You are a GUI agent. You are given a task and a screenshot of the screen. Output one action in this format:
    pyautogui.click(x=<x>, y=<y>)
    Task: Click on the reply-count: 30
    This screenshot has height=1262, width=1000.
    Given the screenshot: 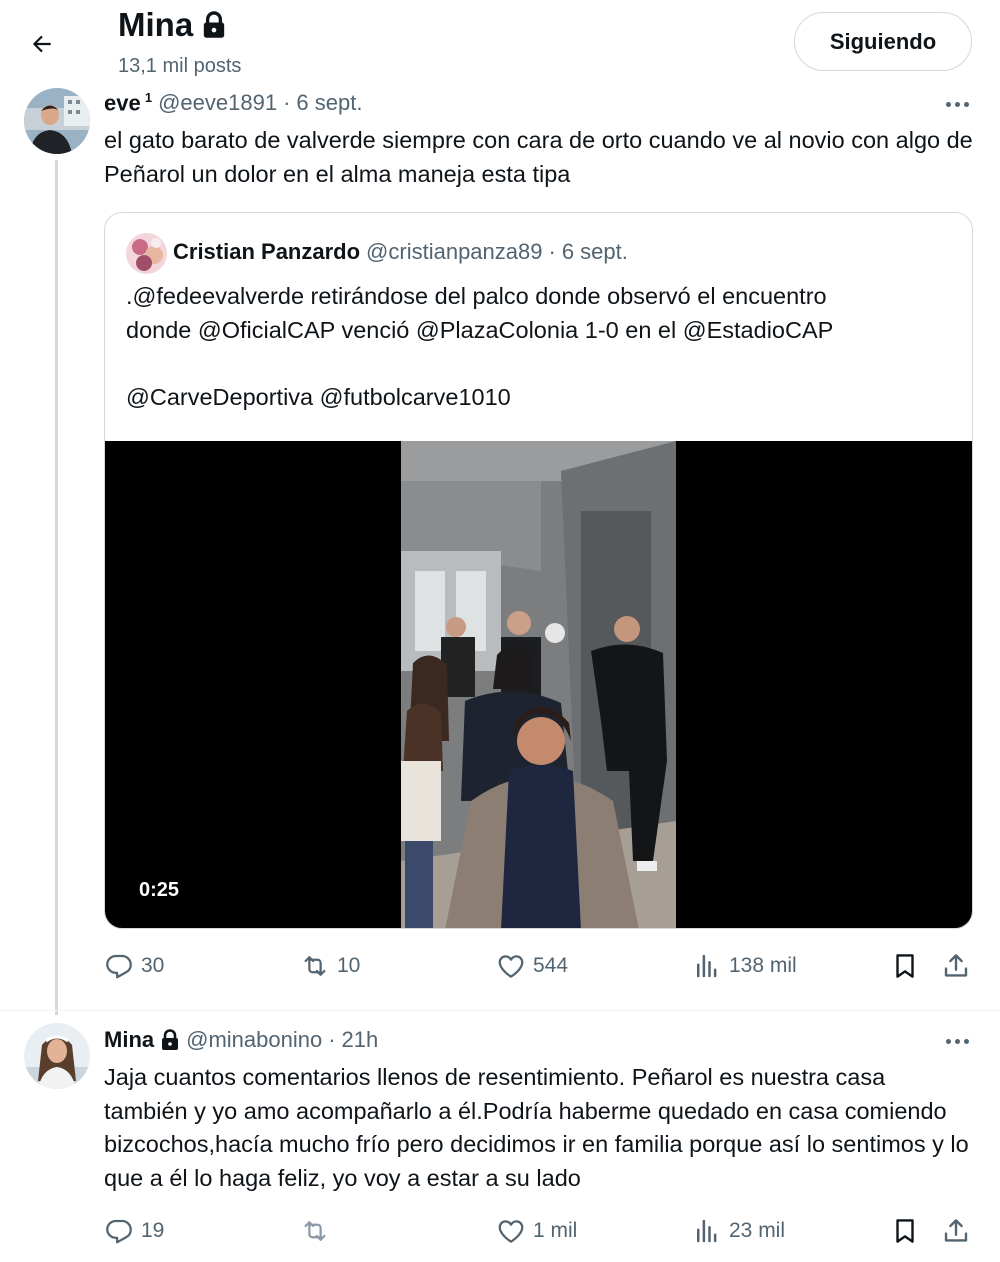 What is the action you would take?
    pyautogui.click(x=153, y=965)
    